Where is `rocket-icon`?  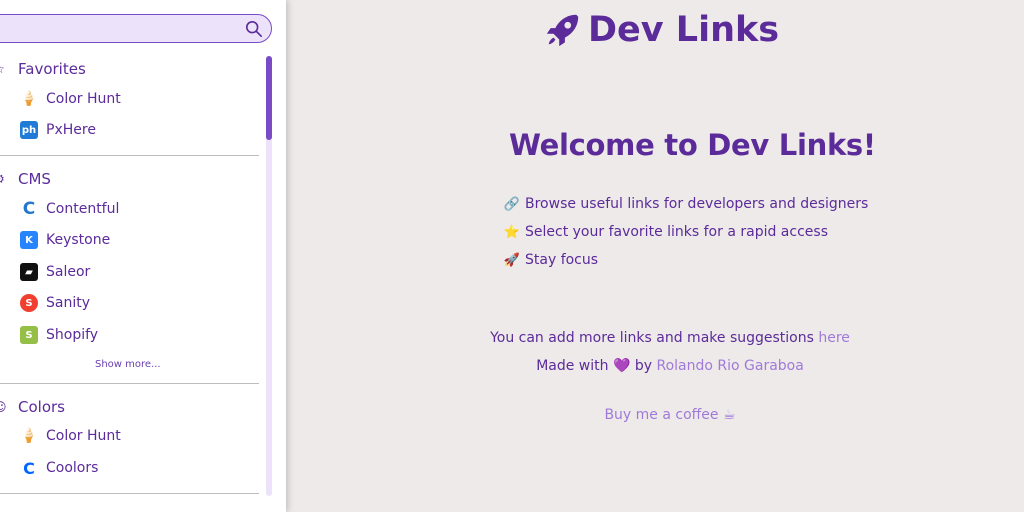
rocket-icon is located at coordinates (562, 30).